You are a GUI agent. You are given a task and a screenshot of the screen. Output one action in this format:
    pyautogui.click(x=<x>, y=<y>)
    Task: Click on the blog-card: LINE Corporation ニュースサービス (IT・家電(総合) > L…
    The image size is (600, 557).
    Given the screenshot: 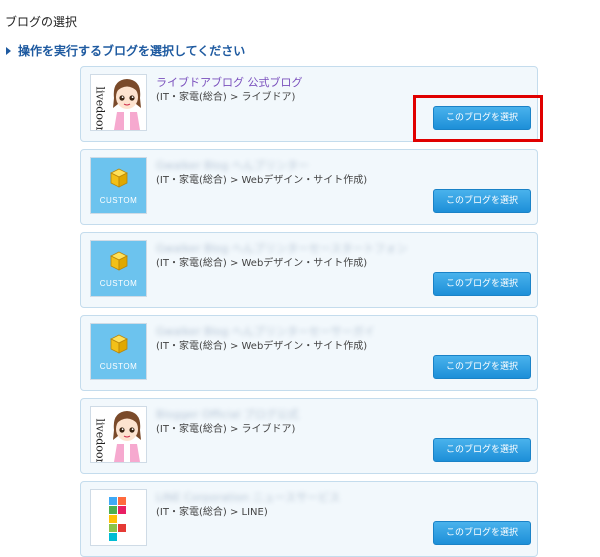 What is the action you would take?
    pyautogui.click(x=309, y=519)
    